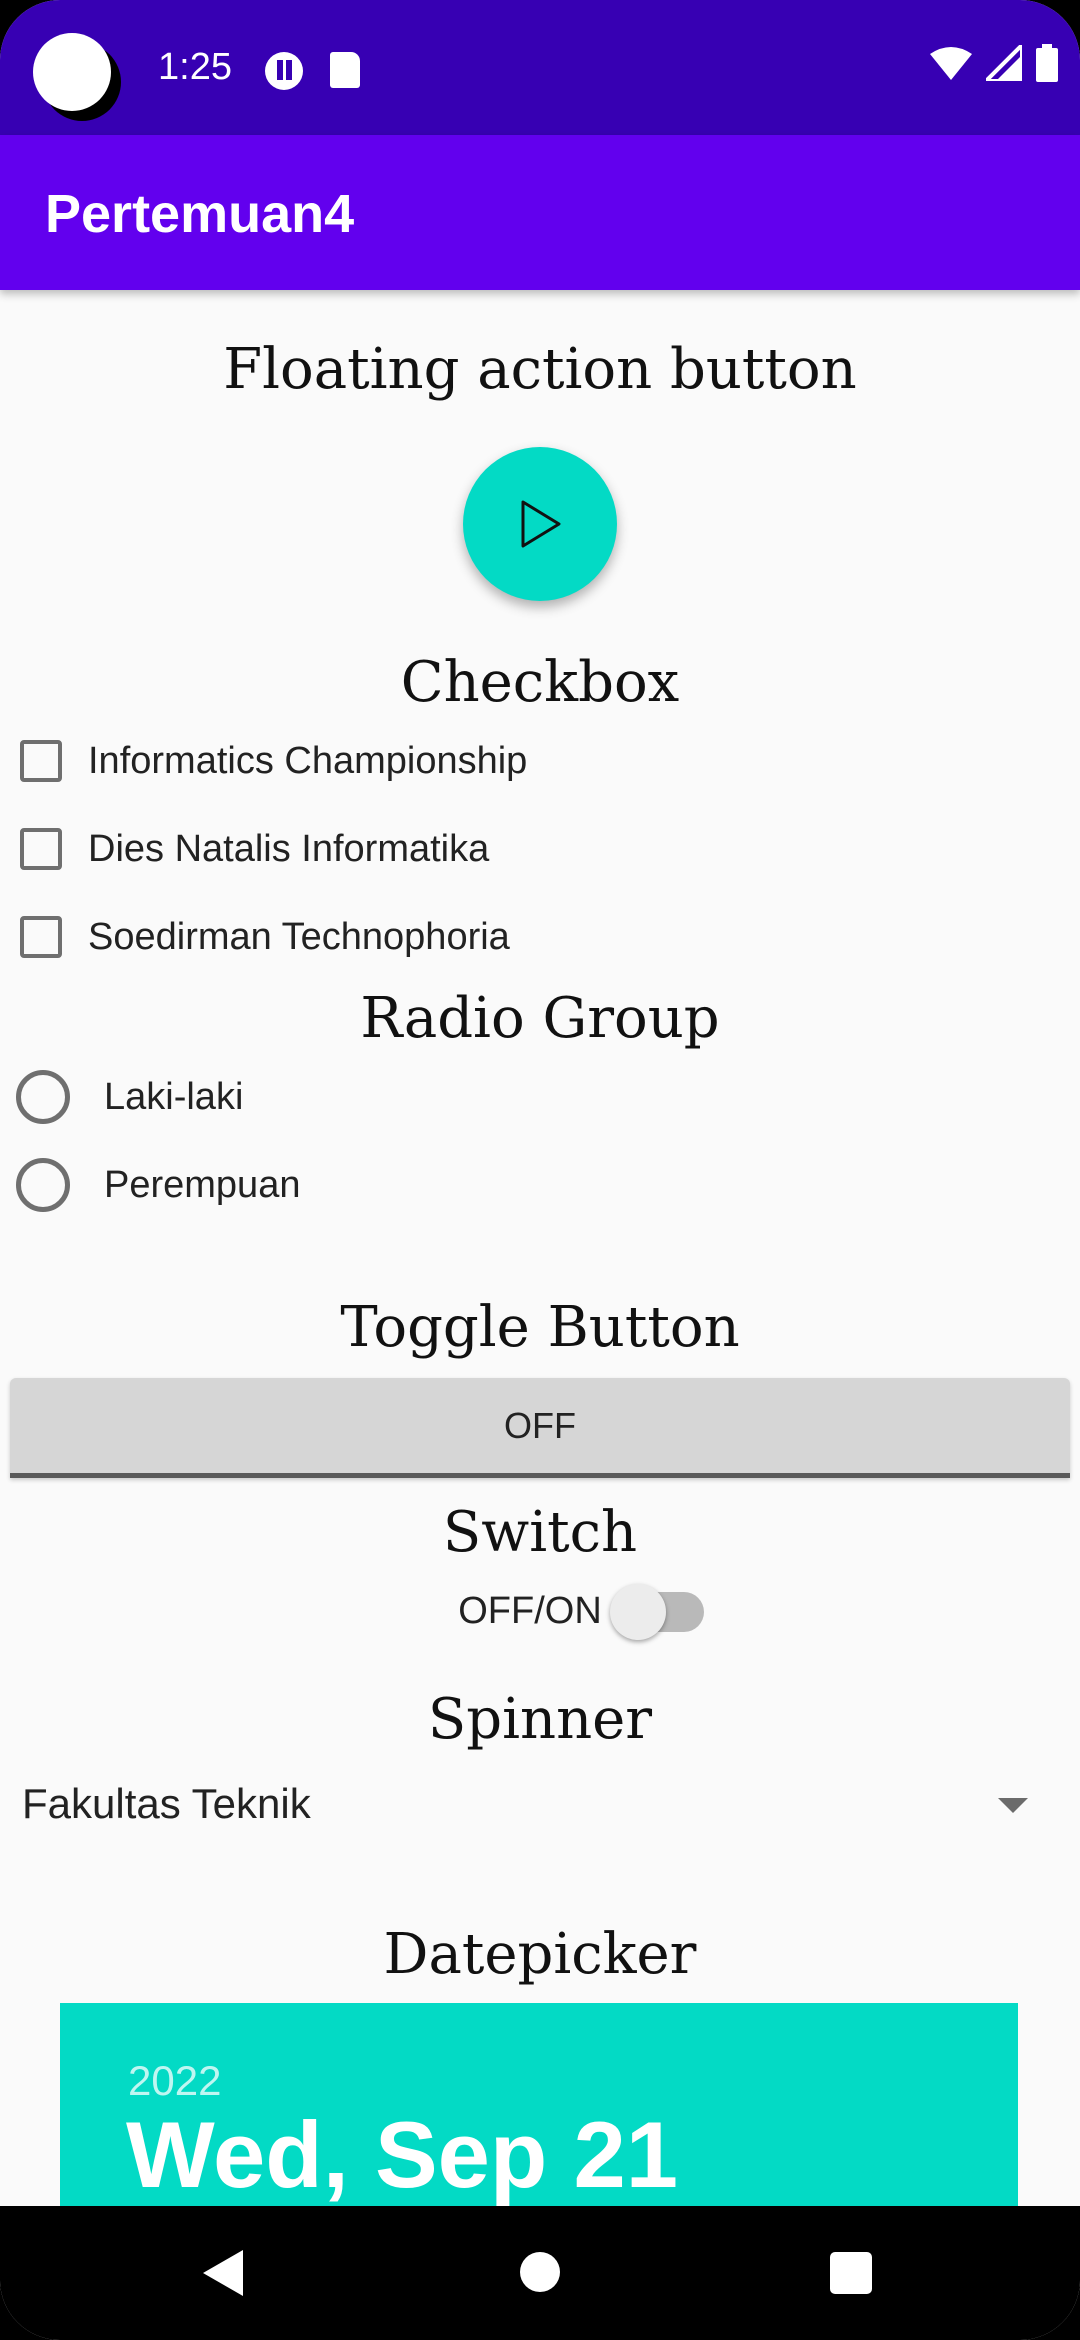 The height and width of the screenshot is (2340, 1080). What do you see at coordinates (345, 70) in the screenshot?
I see `sd-card-icon` at bounding box center [345, 70].